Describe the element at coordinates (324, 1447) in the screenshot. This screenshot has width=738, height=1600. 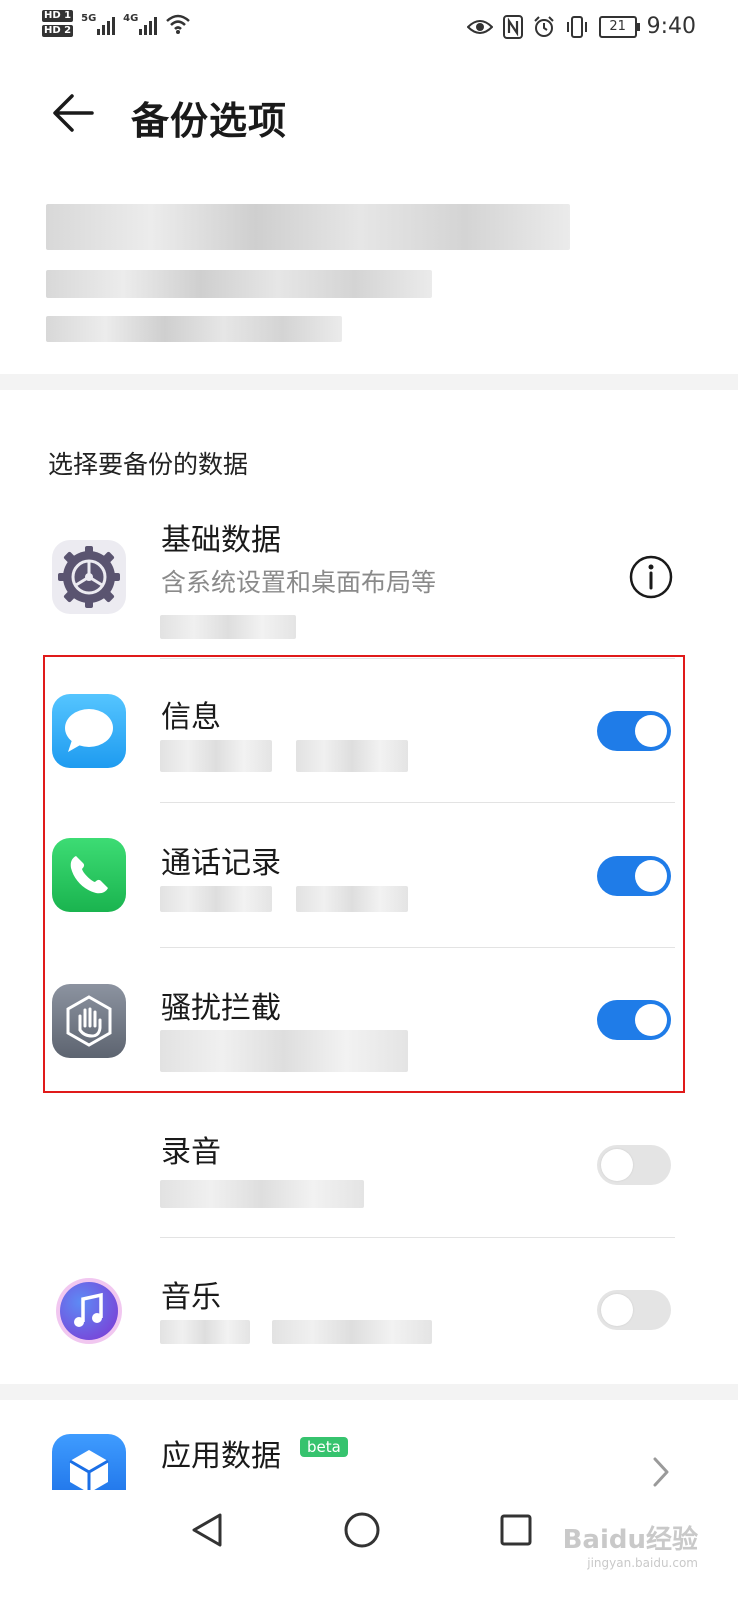
I see `beta-badge: beta` at that location.